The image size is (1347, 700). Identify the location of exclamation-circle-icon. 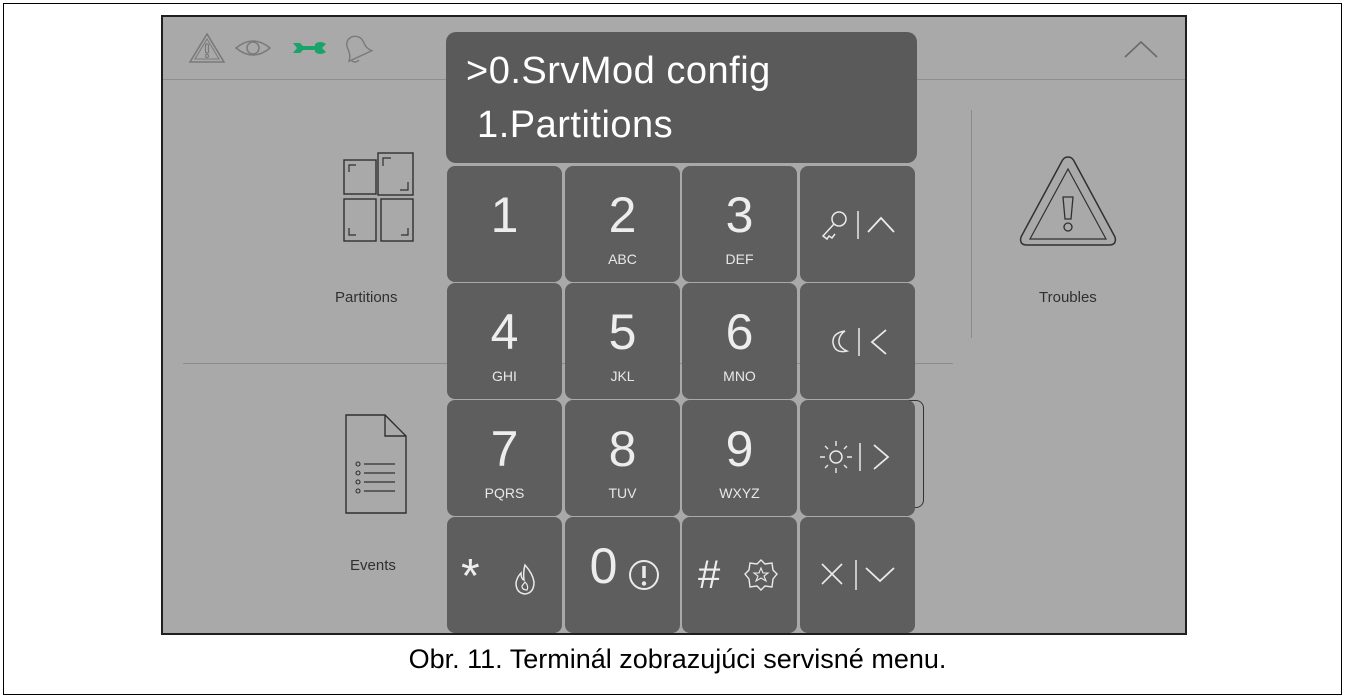
(644, 575).